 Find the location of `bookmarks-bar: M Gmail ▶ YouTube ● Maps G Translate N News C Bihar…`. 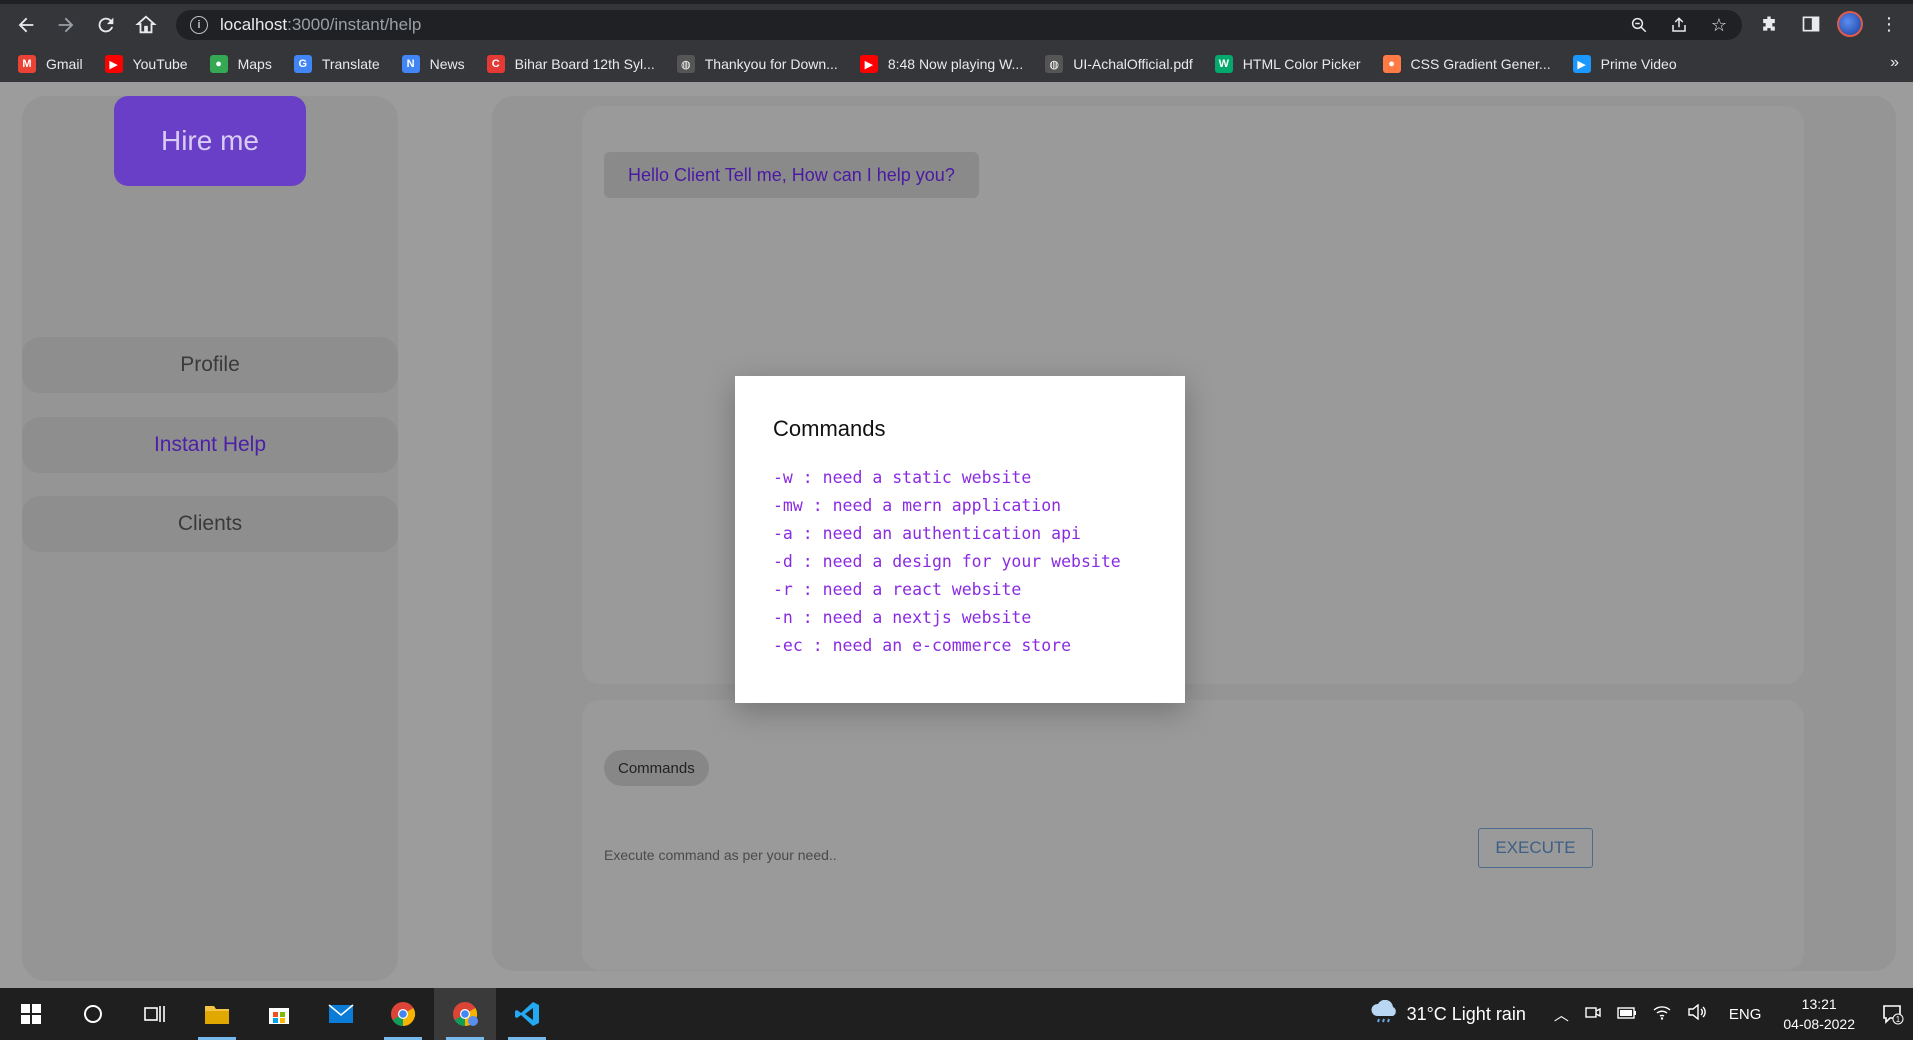

bookmarks-bar: M Gmail ▶ YouTube ● Maps G Translate N News C Bihar… is located at coordinates (956, 64).